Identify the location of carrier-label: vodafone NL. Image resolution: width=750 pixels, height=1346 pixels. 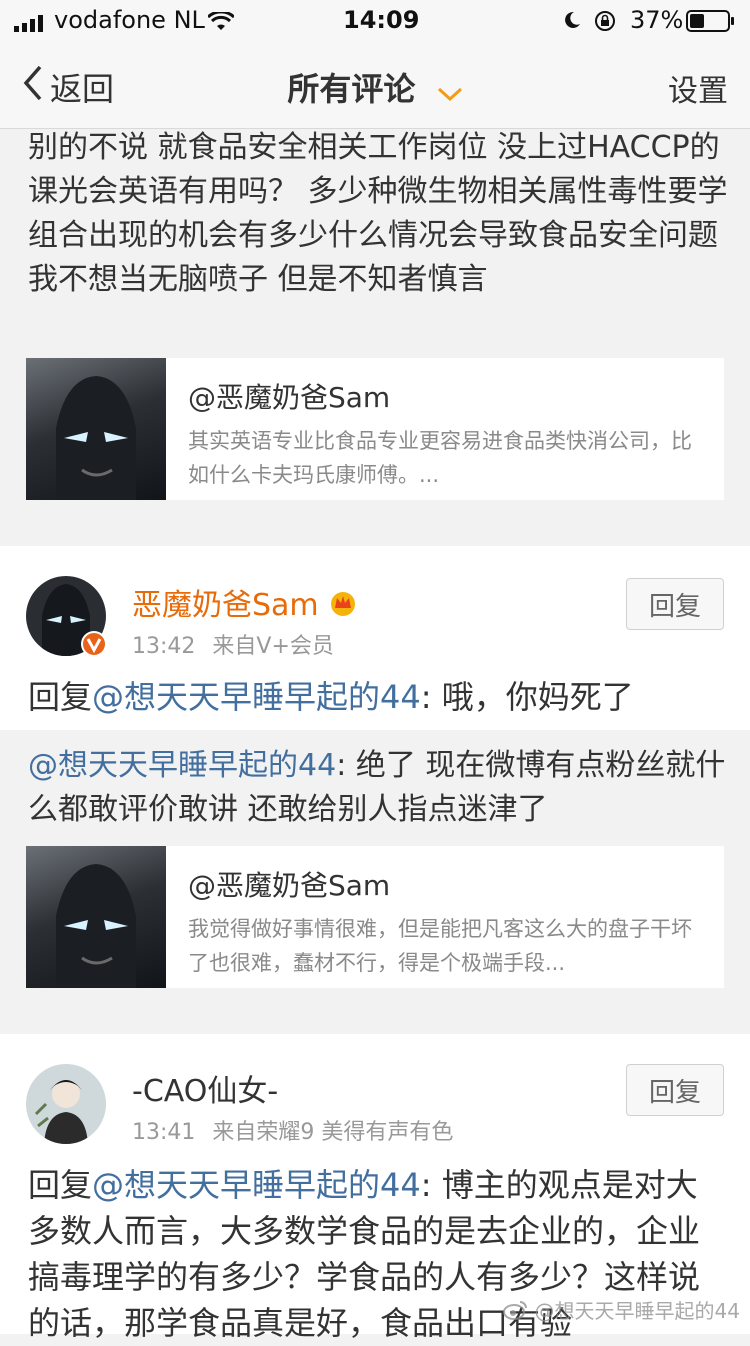
(129, 20).